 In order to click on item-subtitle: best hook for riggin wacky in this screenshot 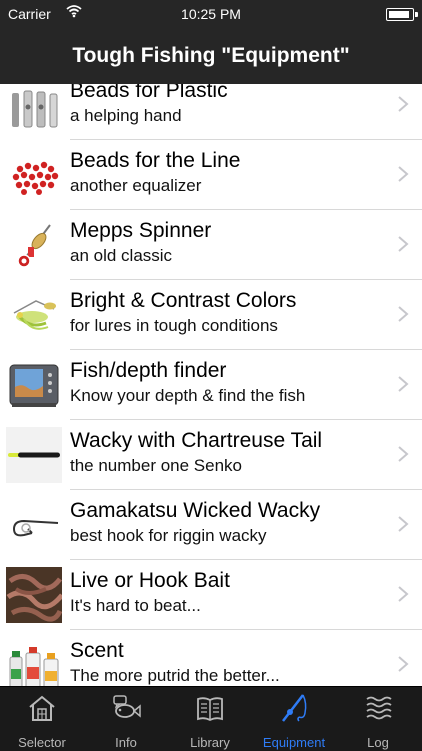, I will do `click(168, 535)`.